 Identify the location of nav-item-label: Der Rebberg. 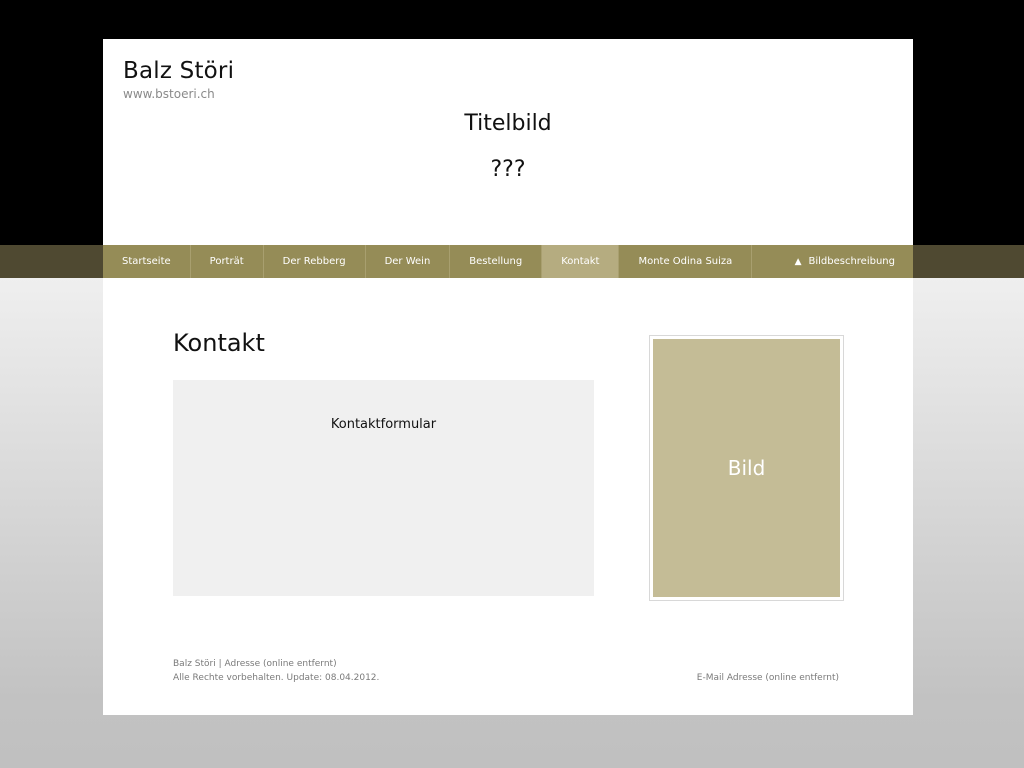
(314, 261).